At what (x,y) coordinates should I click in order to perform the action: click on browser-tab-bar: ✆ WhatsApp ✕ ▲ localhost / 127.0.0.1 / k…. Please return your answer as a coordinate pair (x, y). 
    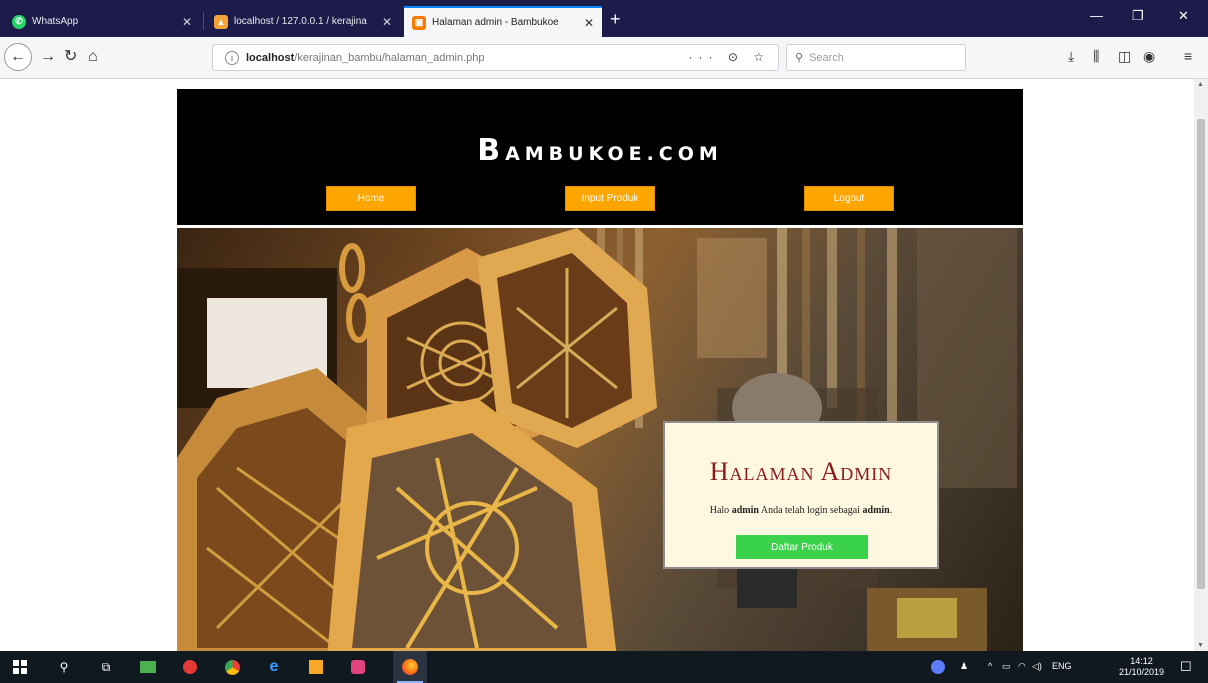
    Looking at the image, I should click on (604, 18).